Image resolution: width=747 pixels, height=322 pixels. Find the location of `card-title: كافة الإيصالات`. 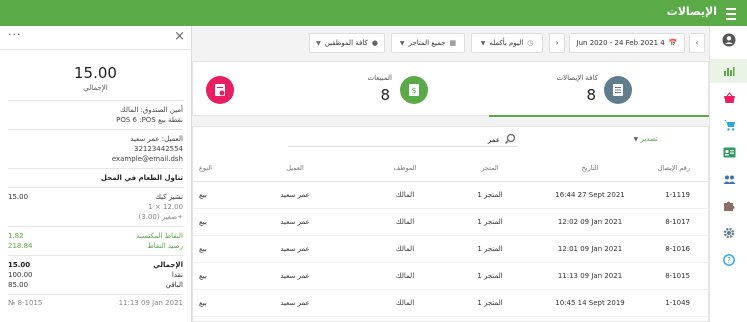

card-title: كافة الإيصالات is located at coordinates (577, 78).